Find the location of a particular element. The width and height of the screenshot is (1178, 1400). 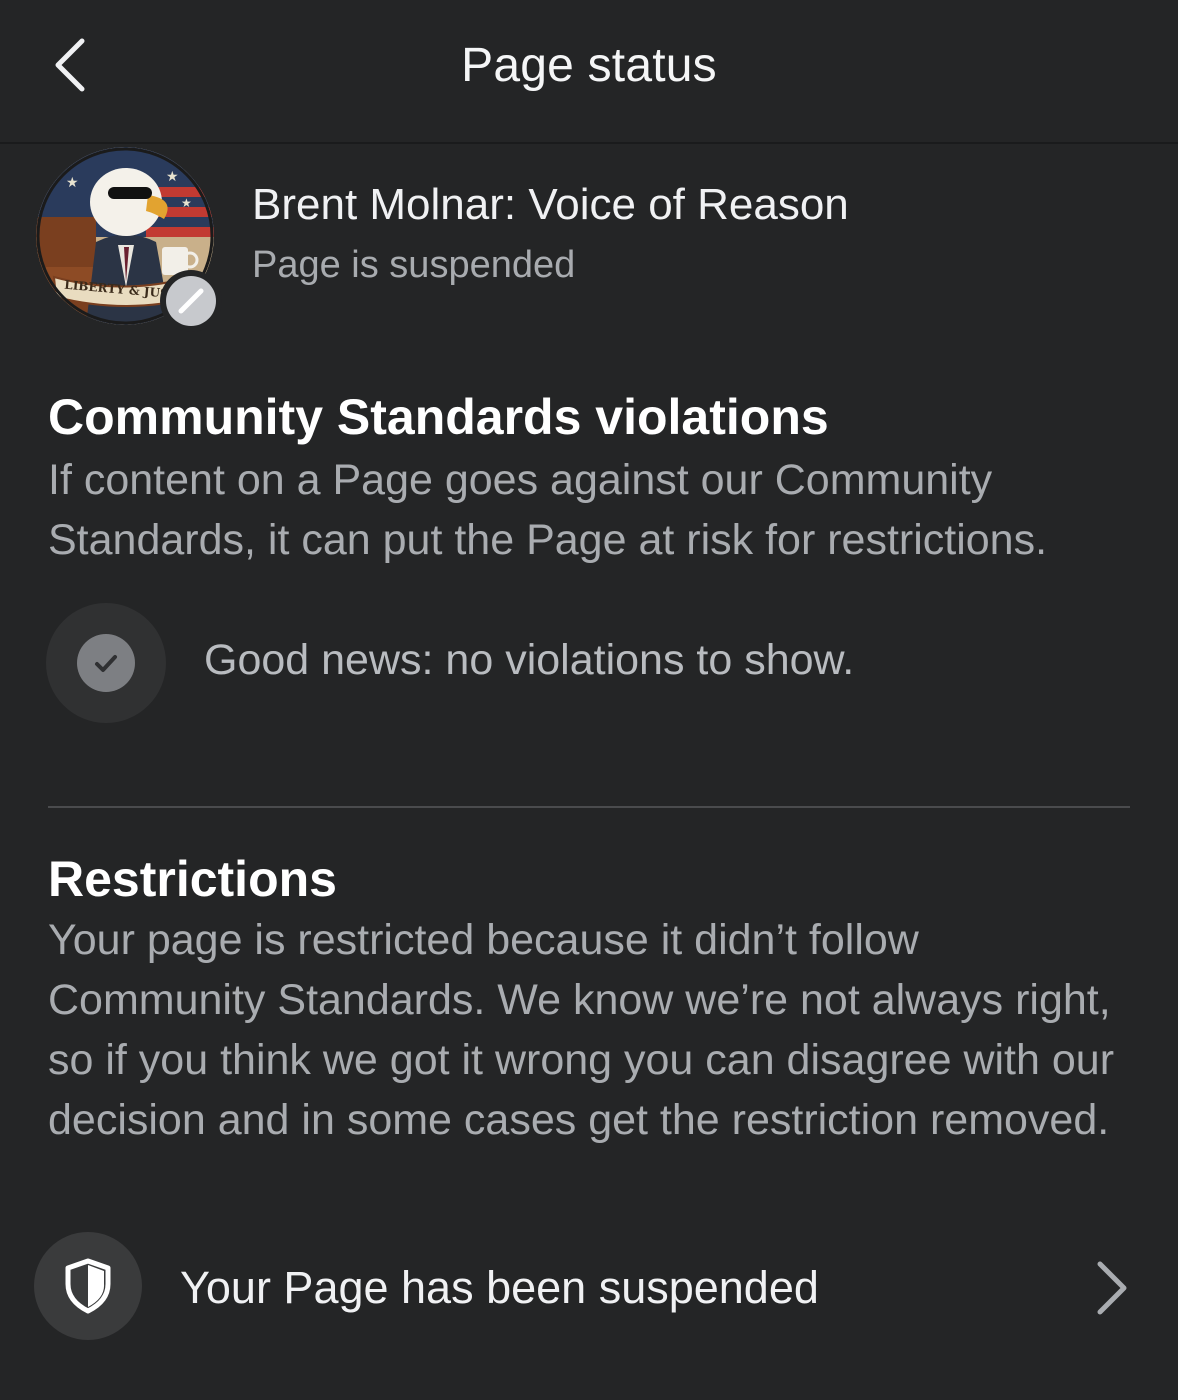

checkmark-icon is located at coordinates (106, 663).